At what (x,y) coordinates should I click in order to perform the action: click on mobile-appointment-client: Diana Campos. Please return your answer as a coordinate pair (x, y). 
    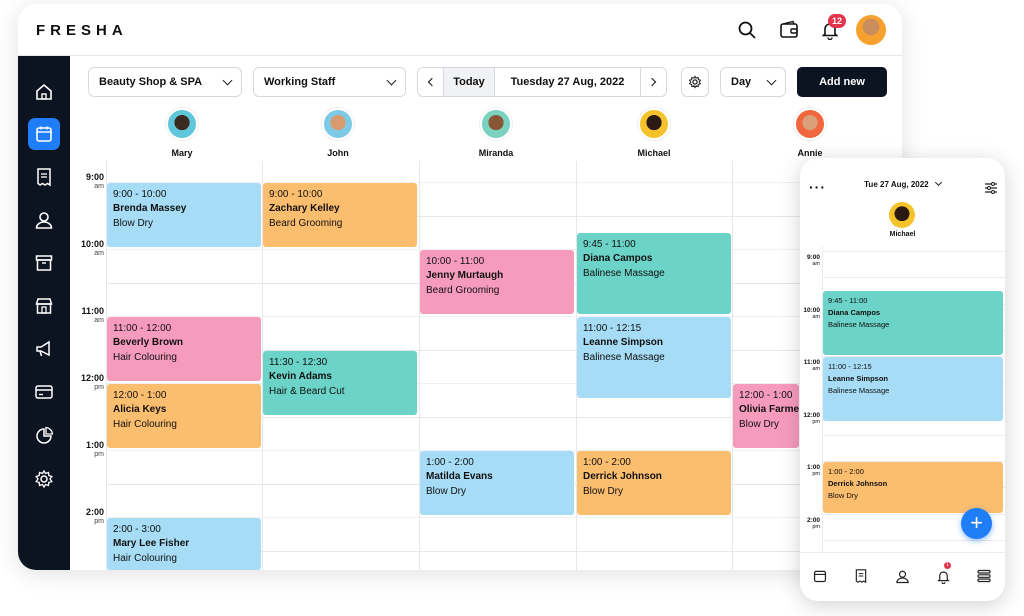
    Looking at the image, I should click on (854, 313).